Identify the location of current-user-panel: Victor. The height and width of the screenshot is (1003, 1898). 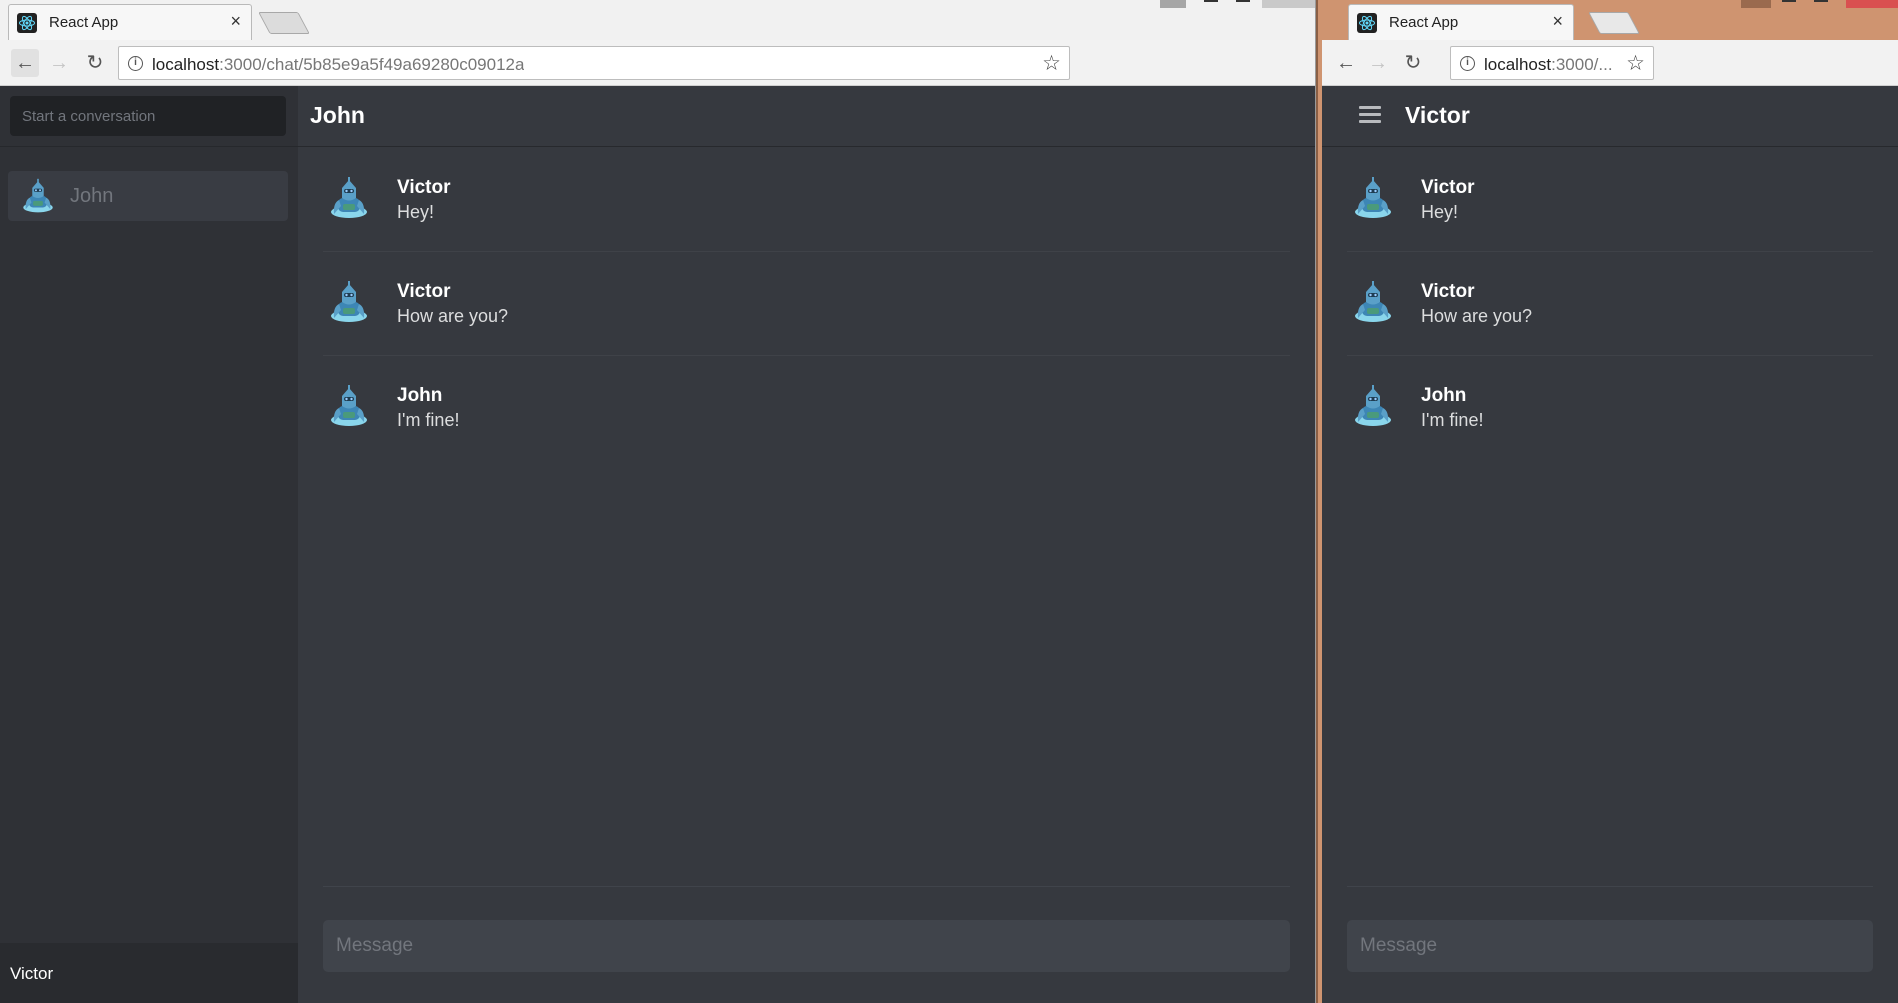
(149, 973).